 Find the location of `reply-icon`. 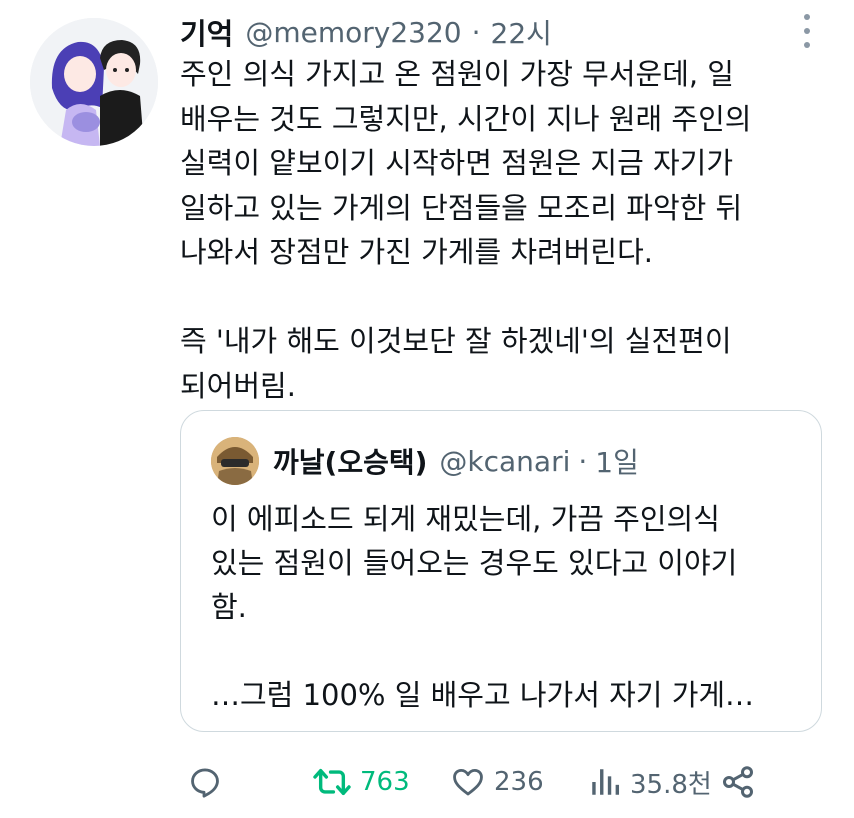

reply-icon is located at coordinates (205, 783).